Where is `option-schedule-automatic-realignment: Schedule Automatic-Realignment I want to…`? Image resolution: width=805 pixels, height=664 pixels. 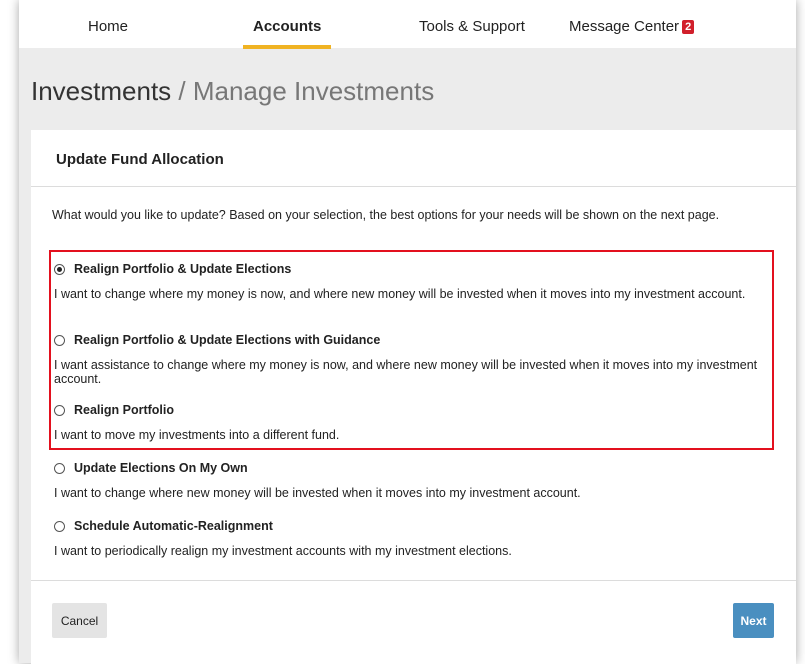 option-schedule-automatic-realignment: Schedule Automatic-Realignment I want to… is located at coordinates (409, 538).